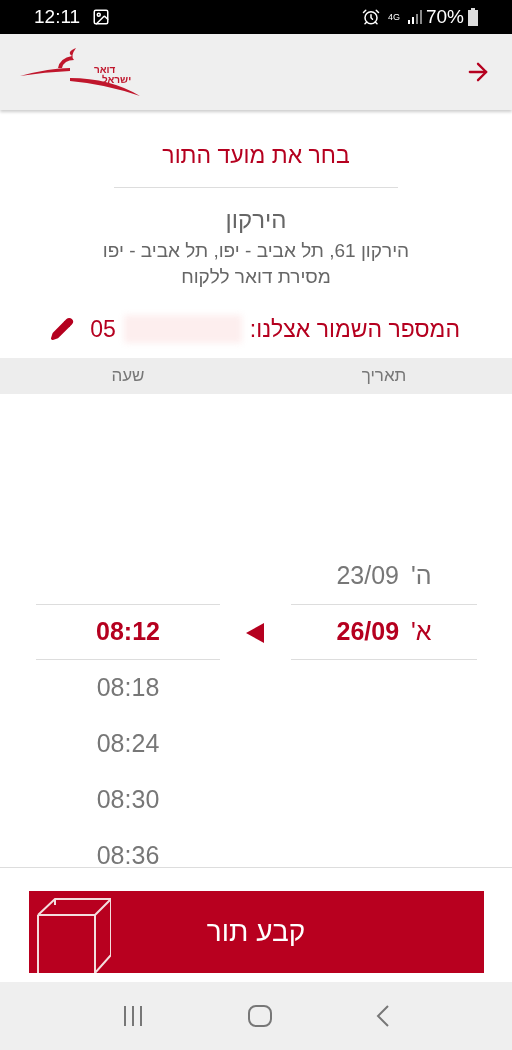  Describe the element at coordinates (383, 1016) in the screenshot. I see `back-icon` at that location.